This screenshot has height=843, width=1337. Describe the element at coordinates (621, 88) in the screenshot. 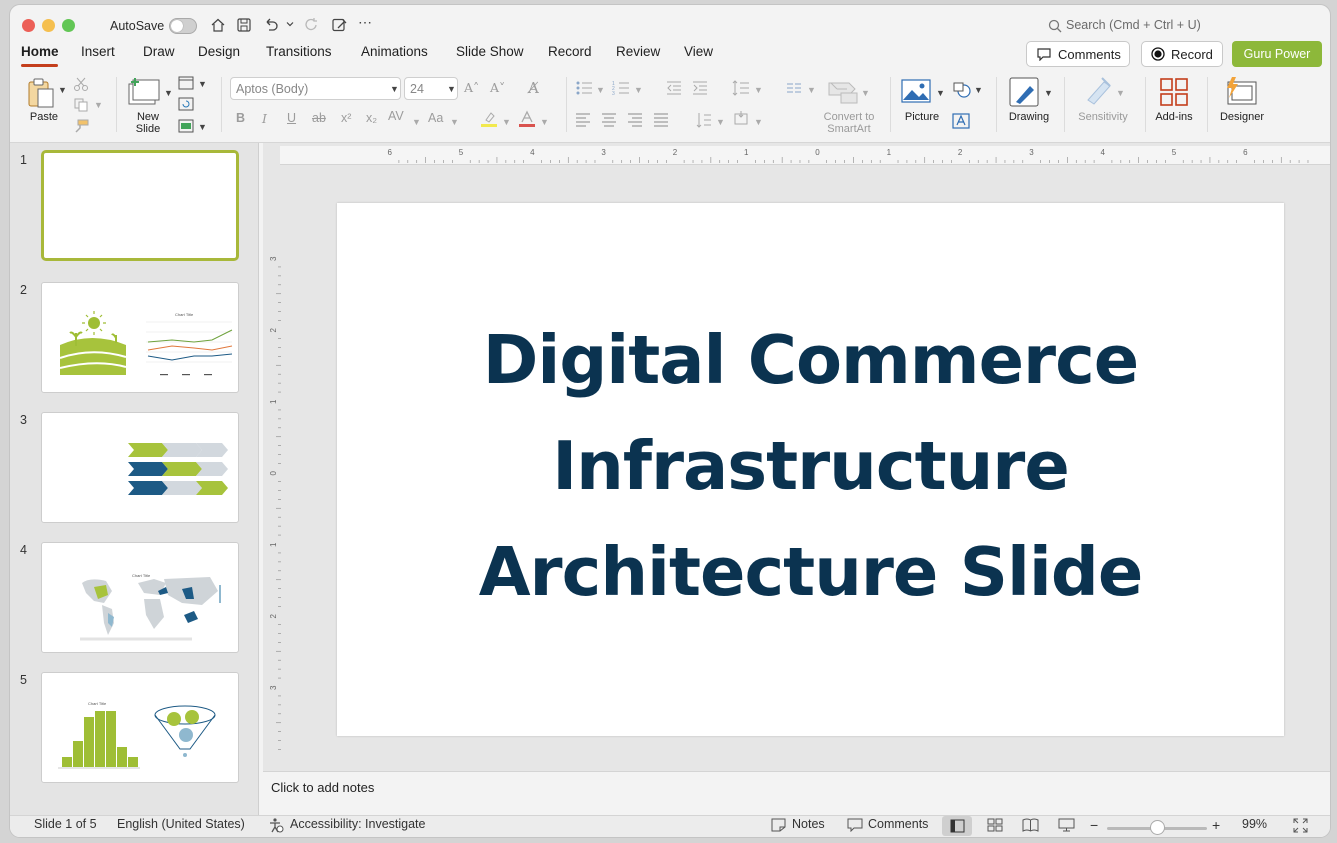

I see `numbering-icon: 123` at that location.